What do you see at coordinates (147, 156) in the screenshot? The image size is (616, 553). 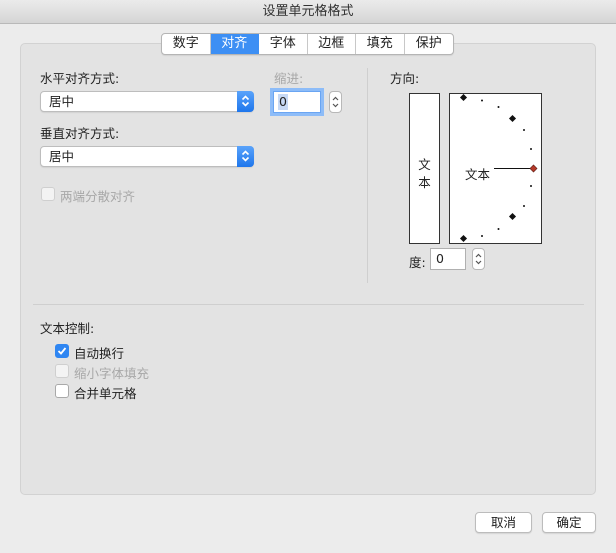 I see `vertical-alignment-select: 居中` at bounding box center [147, 156].